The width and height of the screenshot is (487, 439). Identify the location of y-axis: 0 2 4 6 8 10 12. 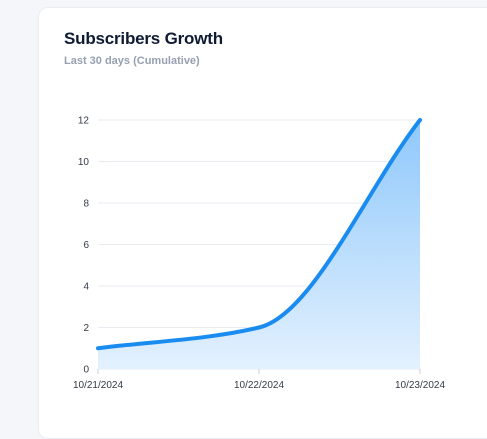
(84, 246).